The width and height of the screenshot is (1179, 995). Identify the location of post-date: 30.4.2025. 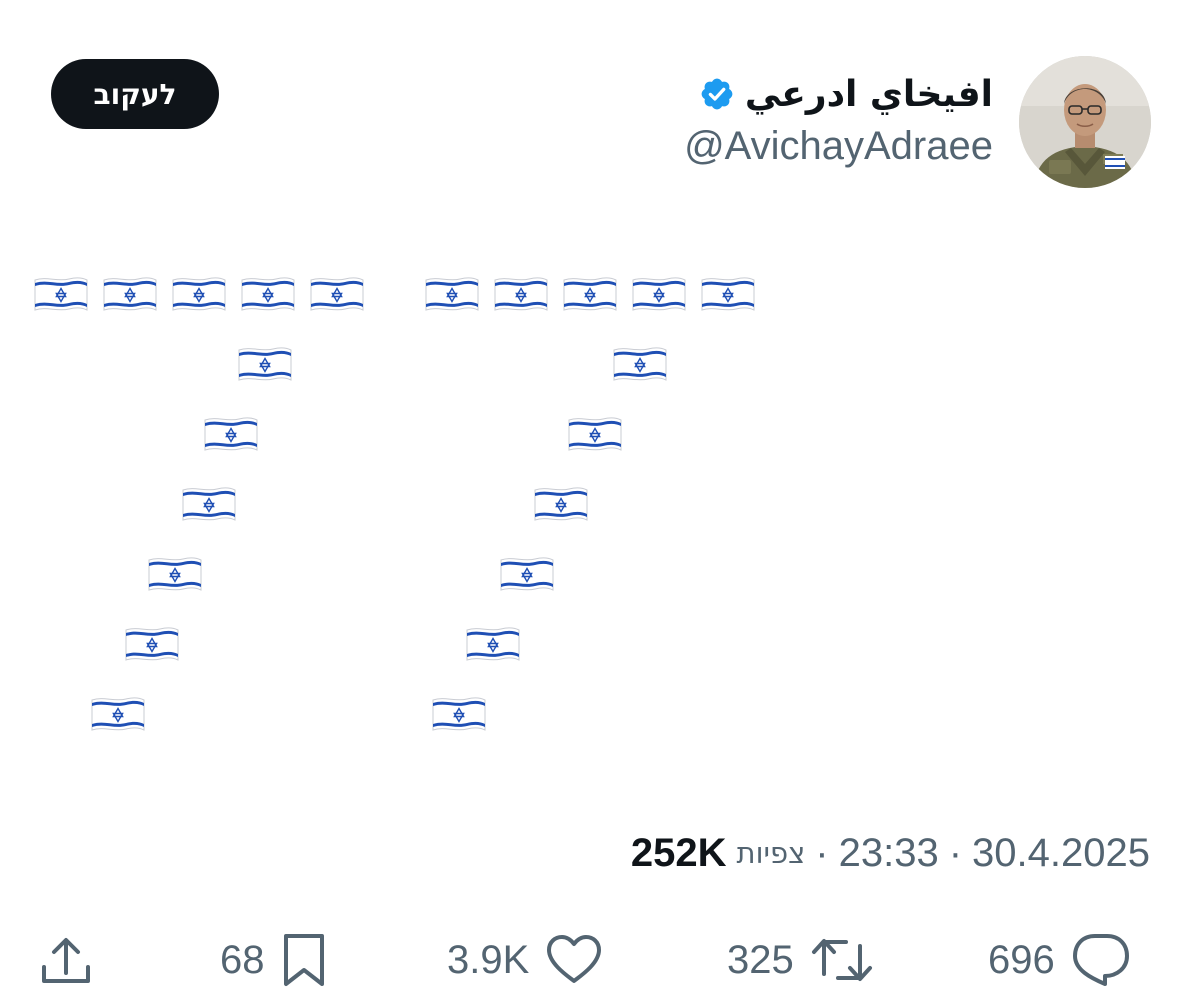
(1061, 853).